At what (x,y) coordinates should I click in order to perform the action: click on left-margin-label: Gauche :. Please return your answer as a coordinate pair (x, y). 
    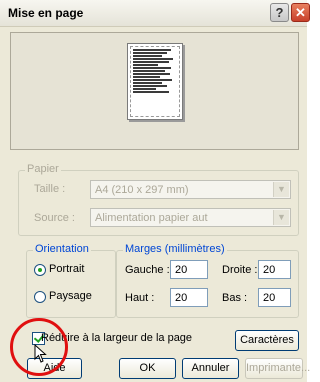
    Looking at the image, I should click on (147, 270).